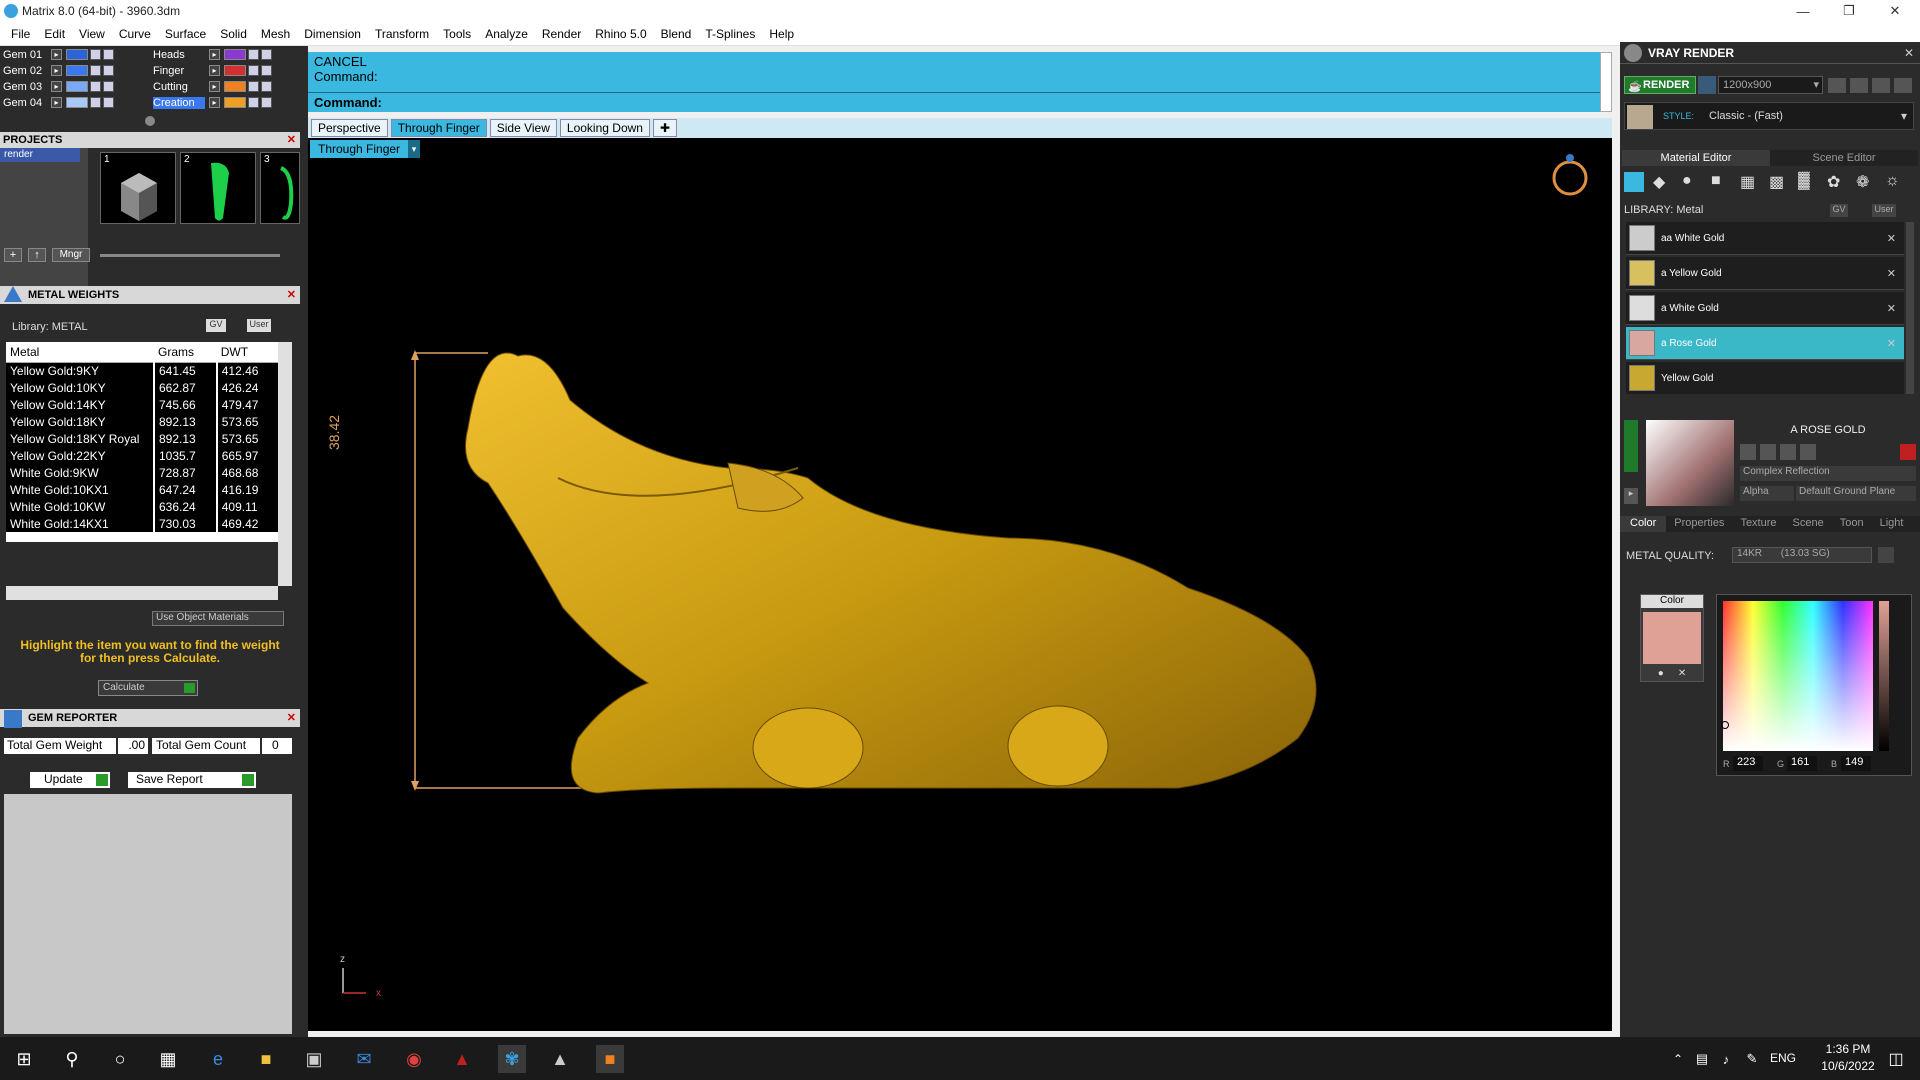 This screenshot has width=1920, height=1080. What do you see at coordinates (1828, 473) in the screenshot?
I see `reflection-select: Complex Reflection` at bounding box center [1828, 473].